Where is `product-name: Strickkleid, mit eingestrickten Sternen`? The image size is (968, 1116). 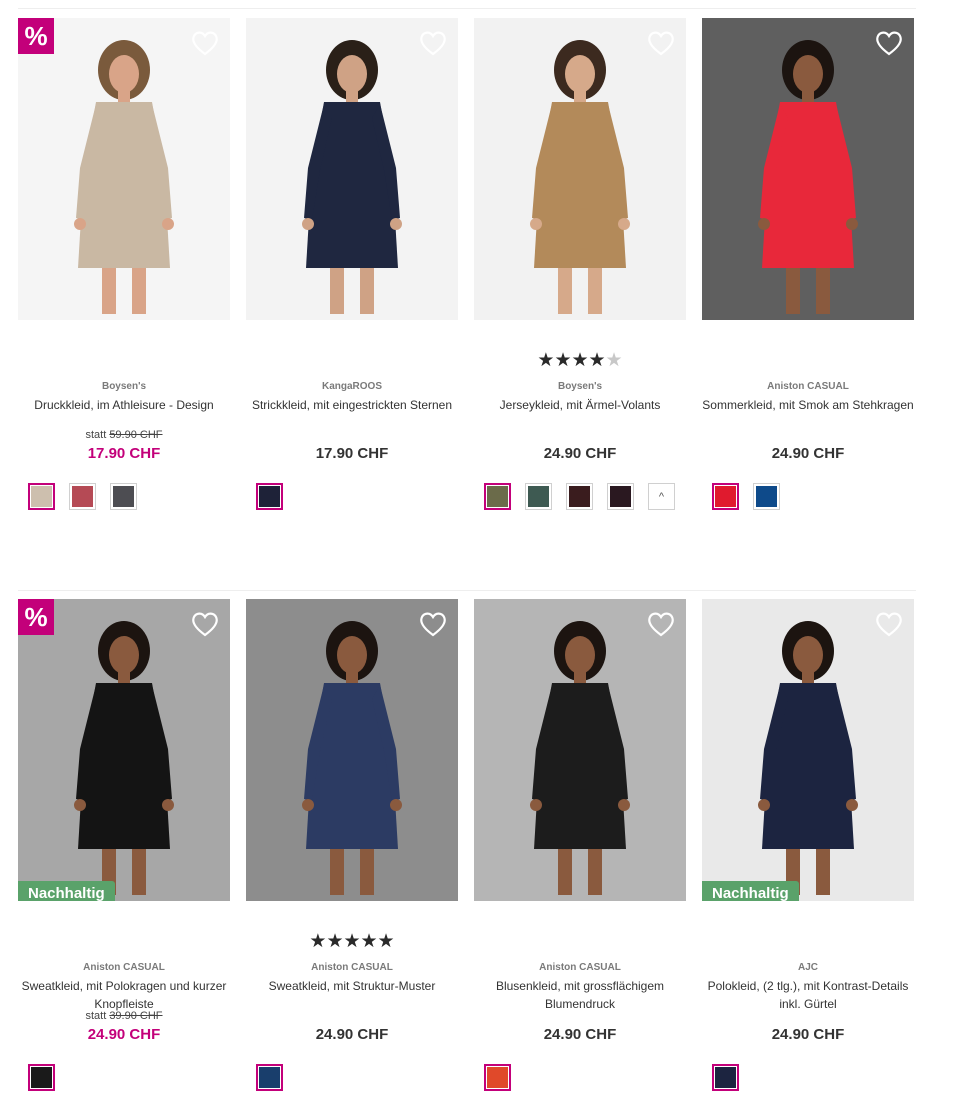
product-name: Strickkleid, mit eingestrickten Sternen is located at coordinates (352, 405).